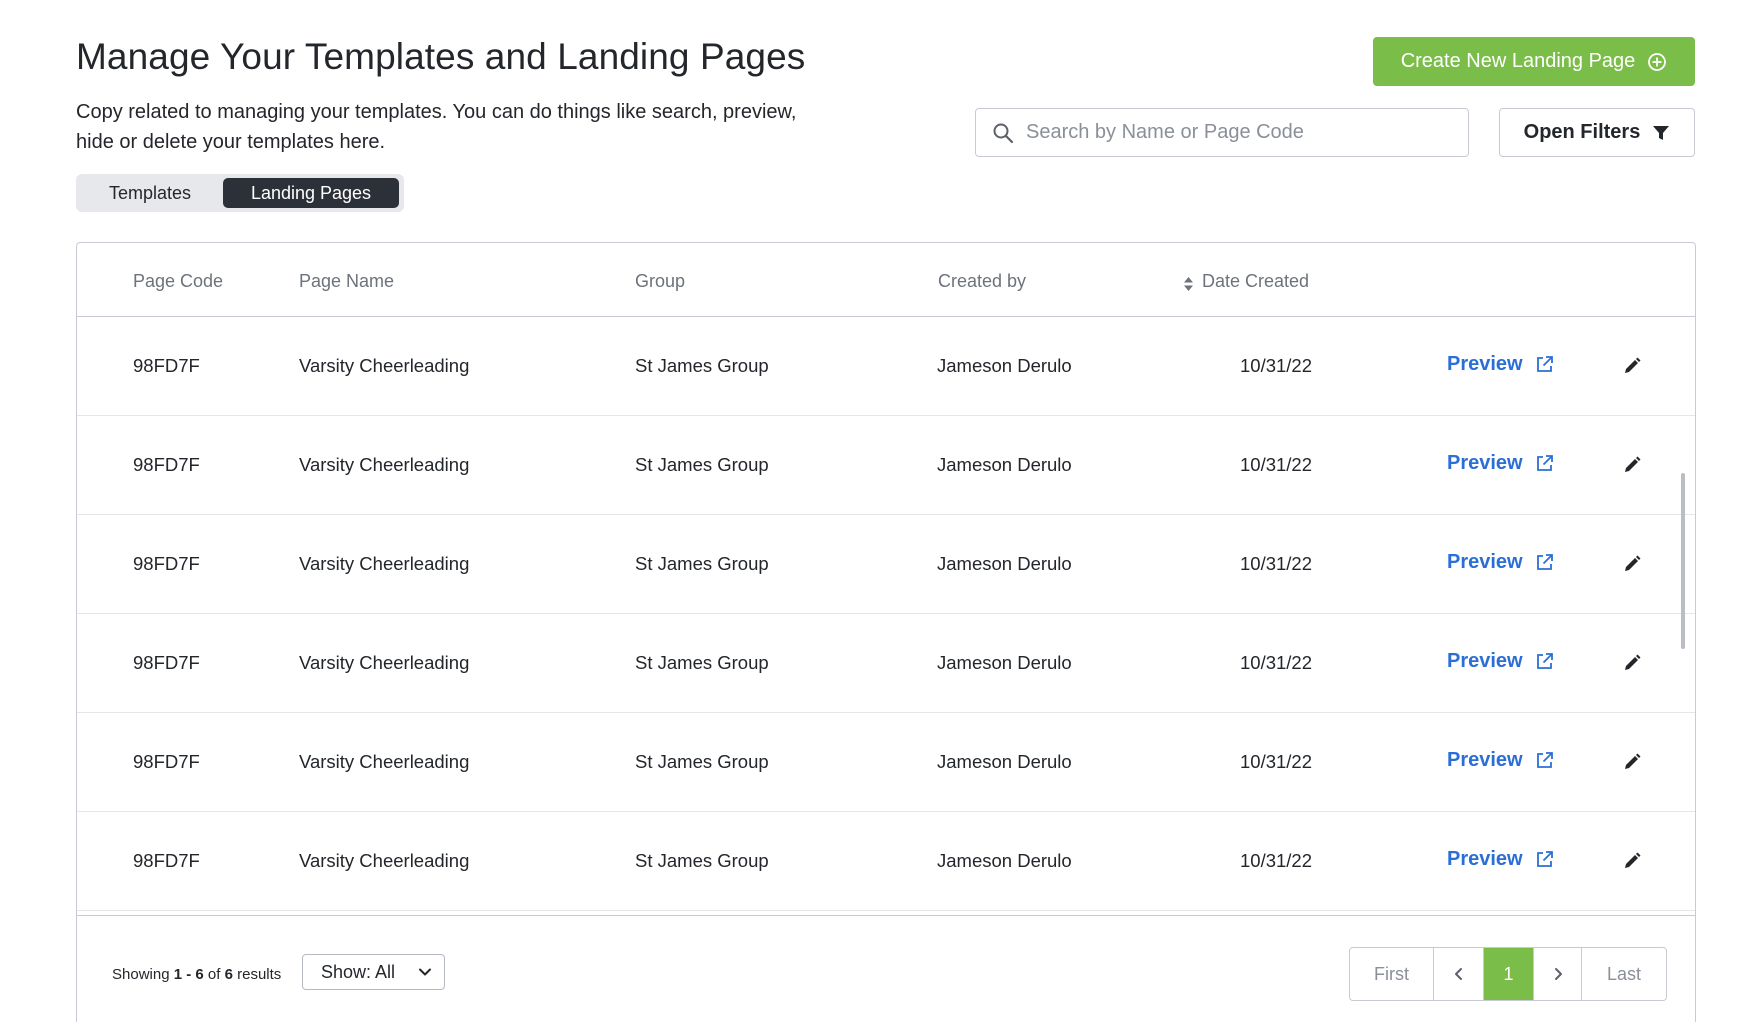  Describe the element at coordinates (1657, 61) in the screenshot. I see `plus-circle-icon` at that location.